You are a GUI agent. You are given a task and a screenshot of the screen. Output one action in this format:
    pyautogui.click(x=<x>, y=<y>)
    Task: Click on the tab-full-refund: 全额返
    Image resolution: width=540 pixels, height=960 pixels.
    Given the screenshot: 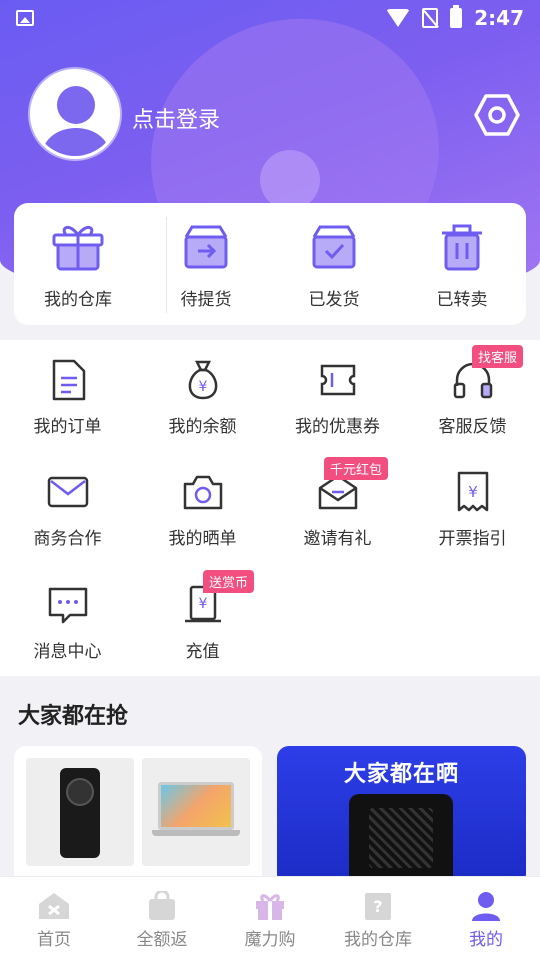 What is the action you would take?
    pyautogui.click(x=162, y=918)
    